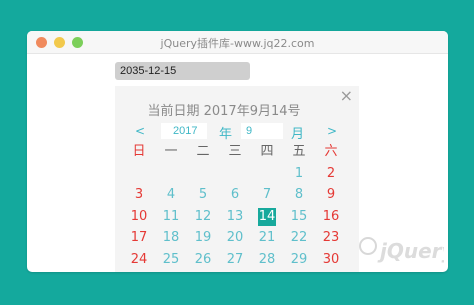  I want to click on calendar-day: 15, so click(299, 217).